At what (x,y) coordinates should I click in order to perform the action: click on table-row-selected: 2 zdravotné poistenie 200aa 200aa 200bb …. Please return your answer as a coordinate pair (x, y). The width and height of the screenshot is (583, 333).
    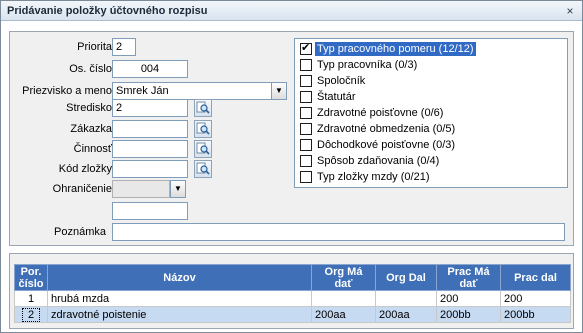
    Looking at the image, I should click on (292, 314).